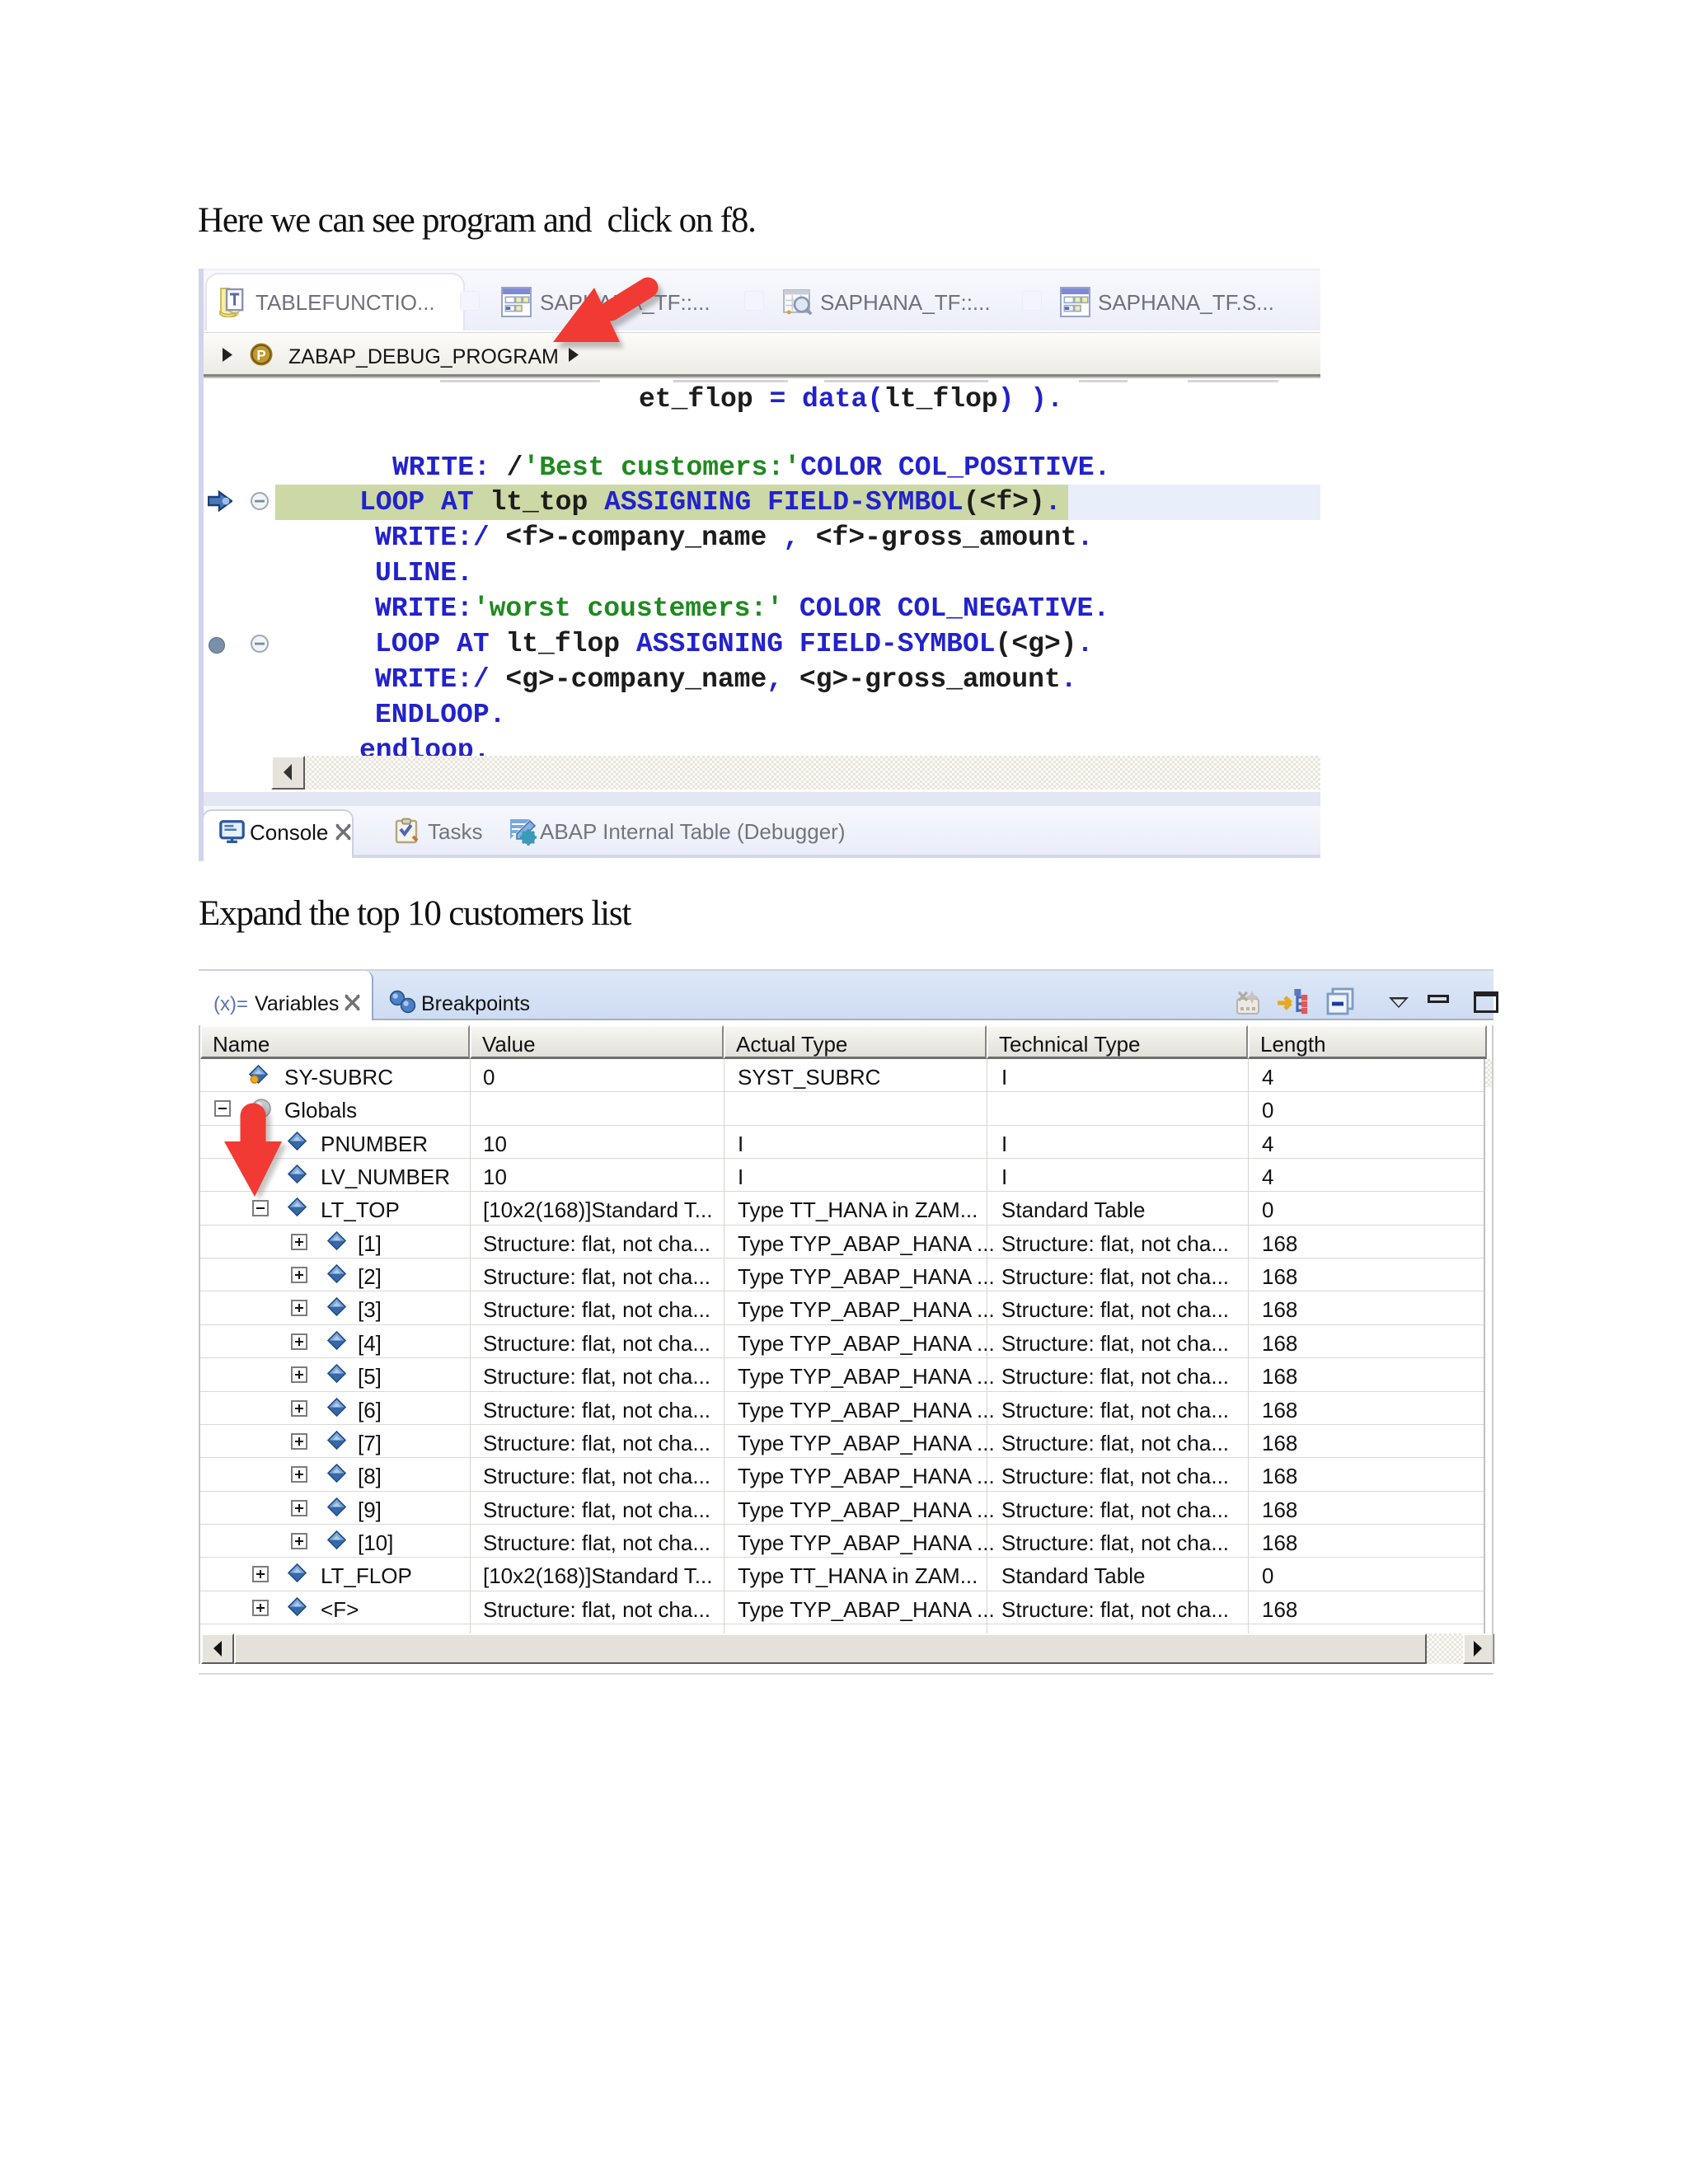 The height and width of the screenshot is (2184, 1688). Describe the element at coordinates (261, 355) in the screenshot. I see `svg-text: P` at that location.